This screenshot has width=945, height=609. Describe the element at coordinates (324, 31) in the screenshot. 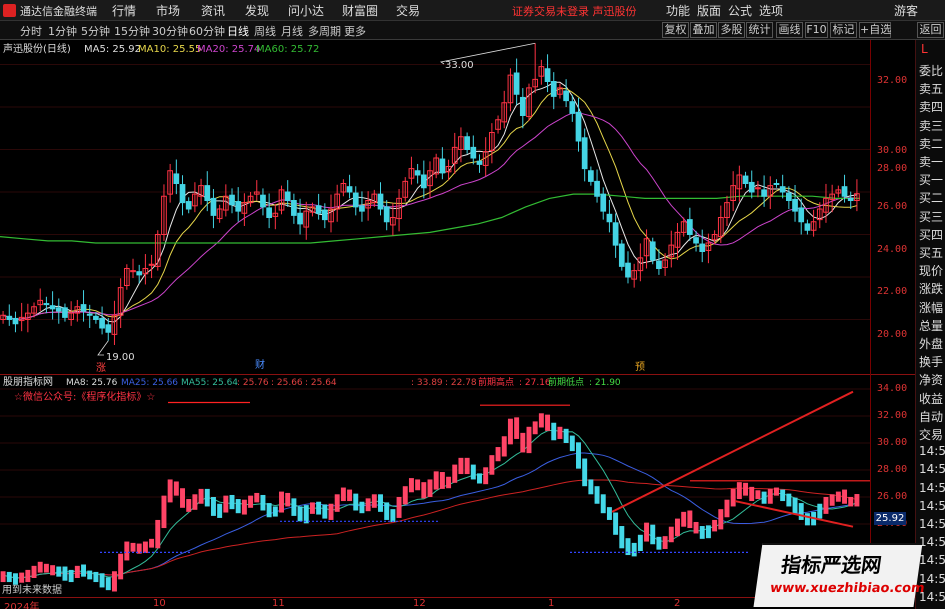

I see `period-multi: 多周期` at that location.